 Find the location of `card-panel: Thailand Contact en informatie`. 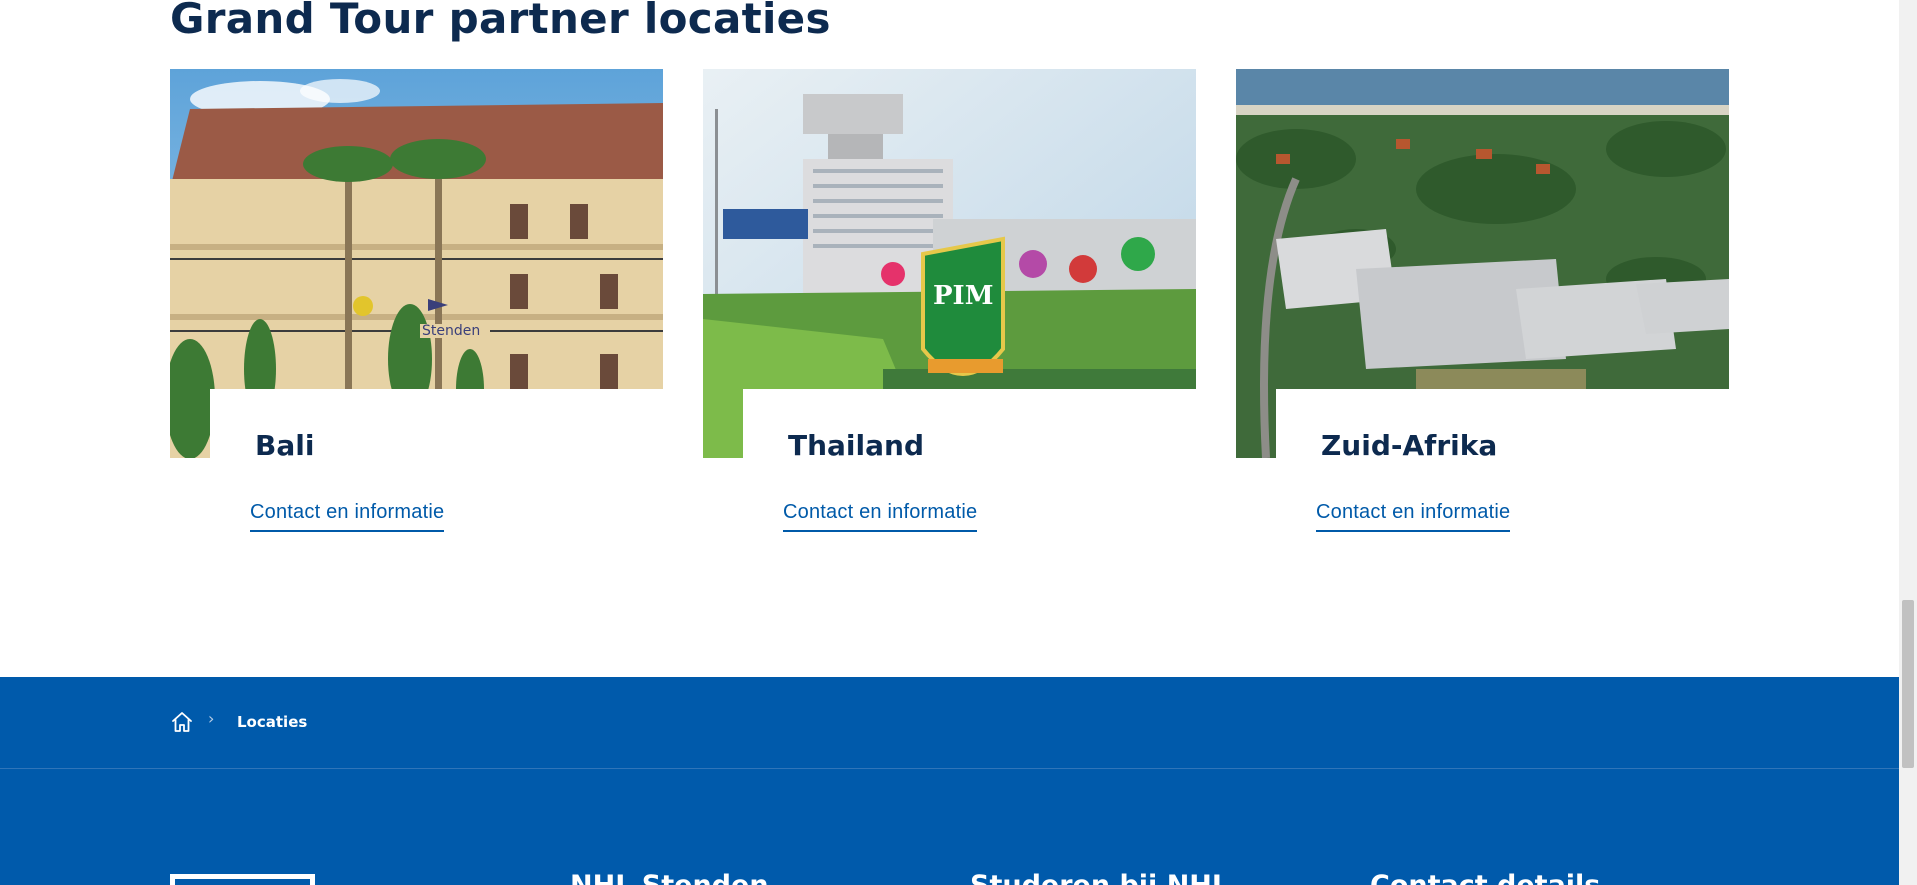

card-panel: Thailand Contact en informatie is located at coordinates (969, 469).